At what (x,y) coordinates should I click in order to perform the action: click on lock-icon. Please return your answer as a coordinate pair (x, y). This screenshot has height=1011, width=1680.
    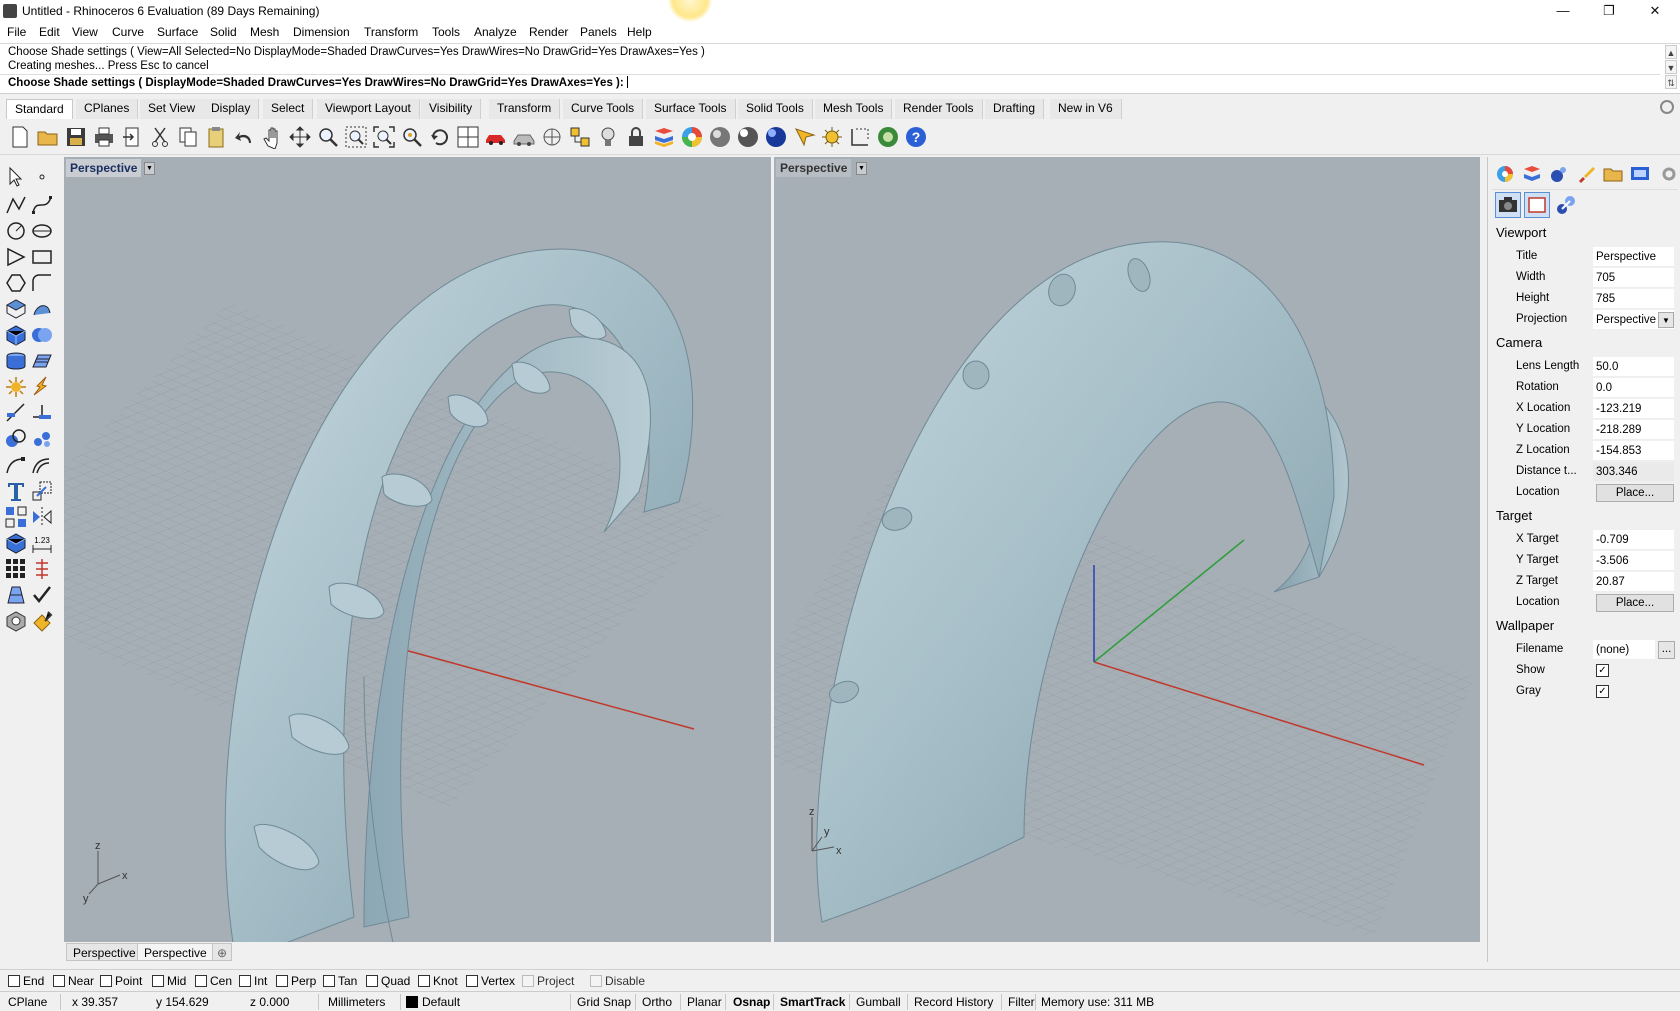
    Looking at the image, I should click on (636, 137).